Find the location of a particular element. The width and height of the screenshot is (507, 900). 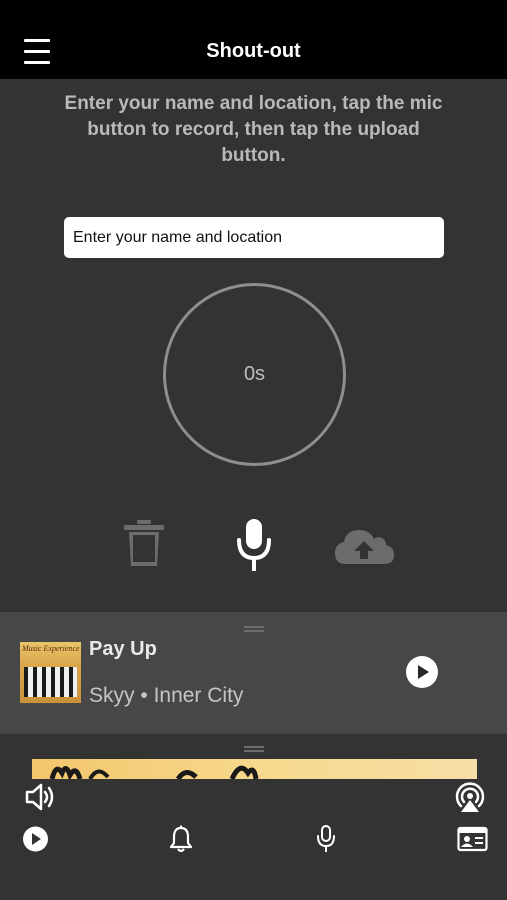

recording-timer: 0s is located at coordinates (254, 374).